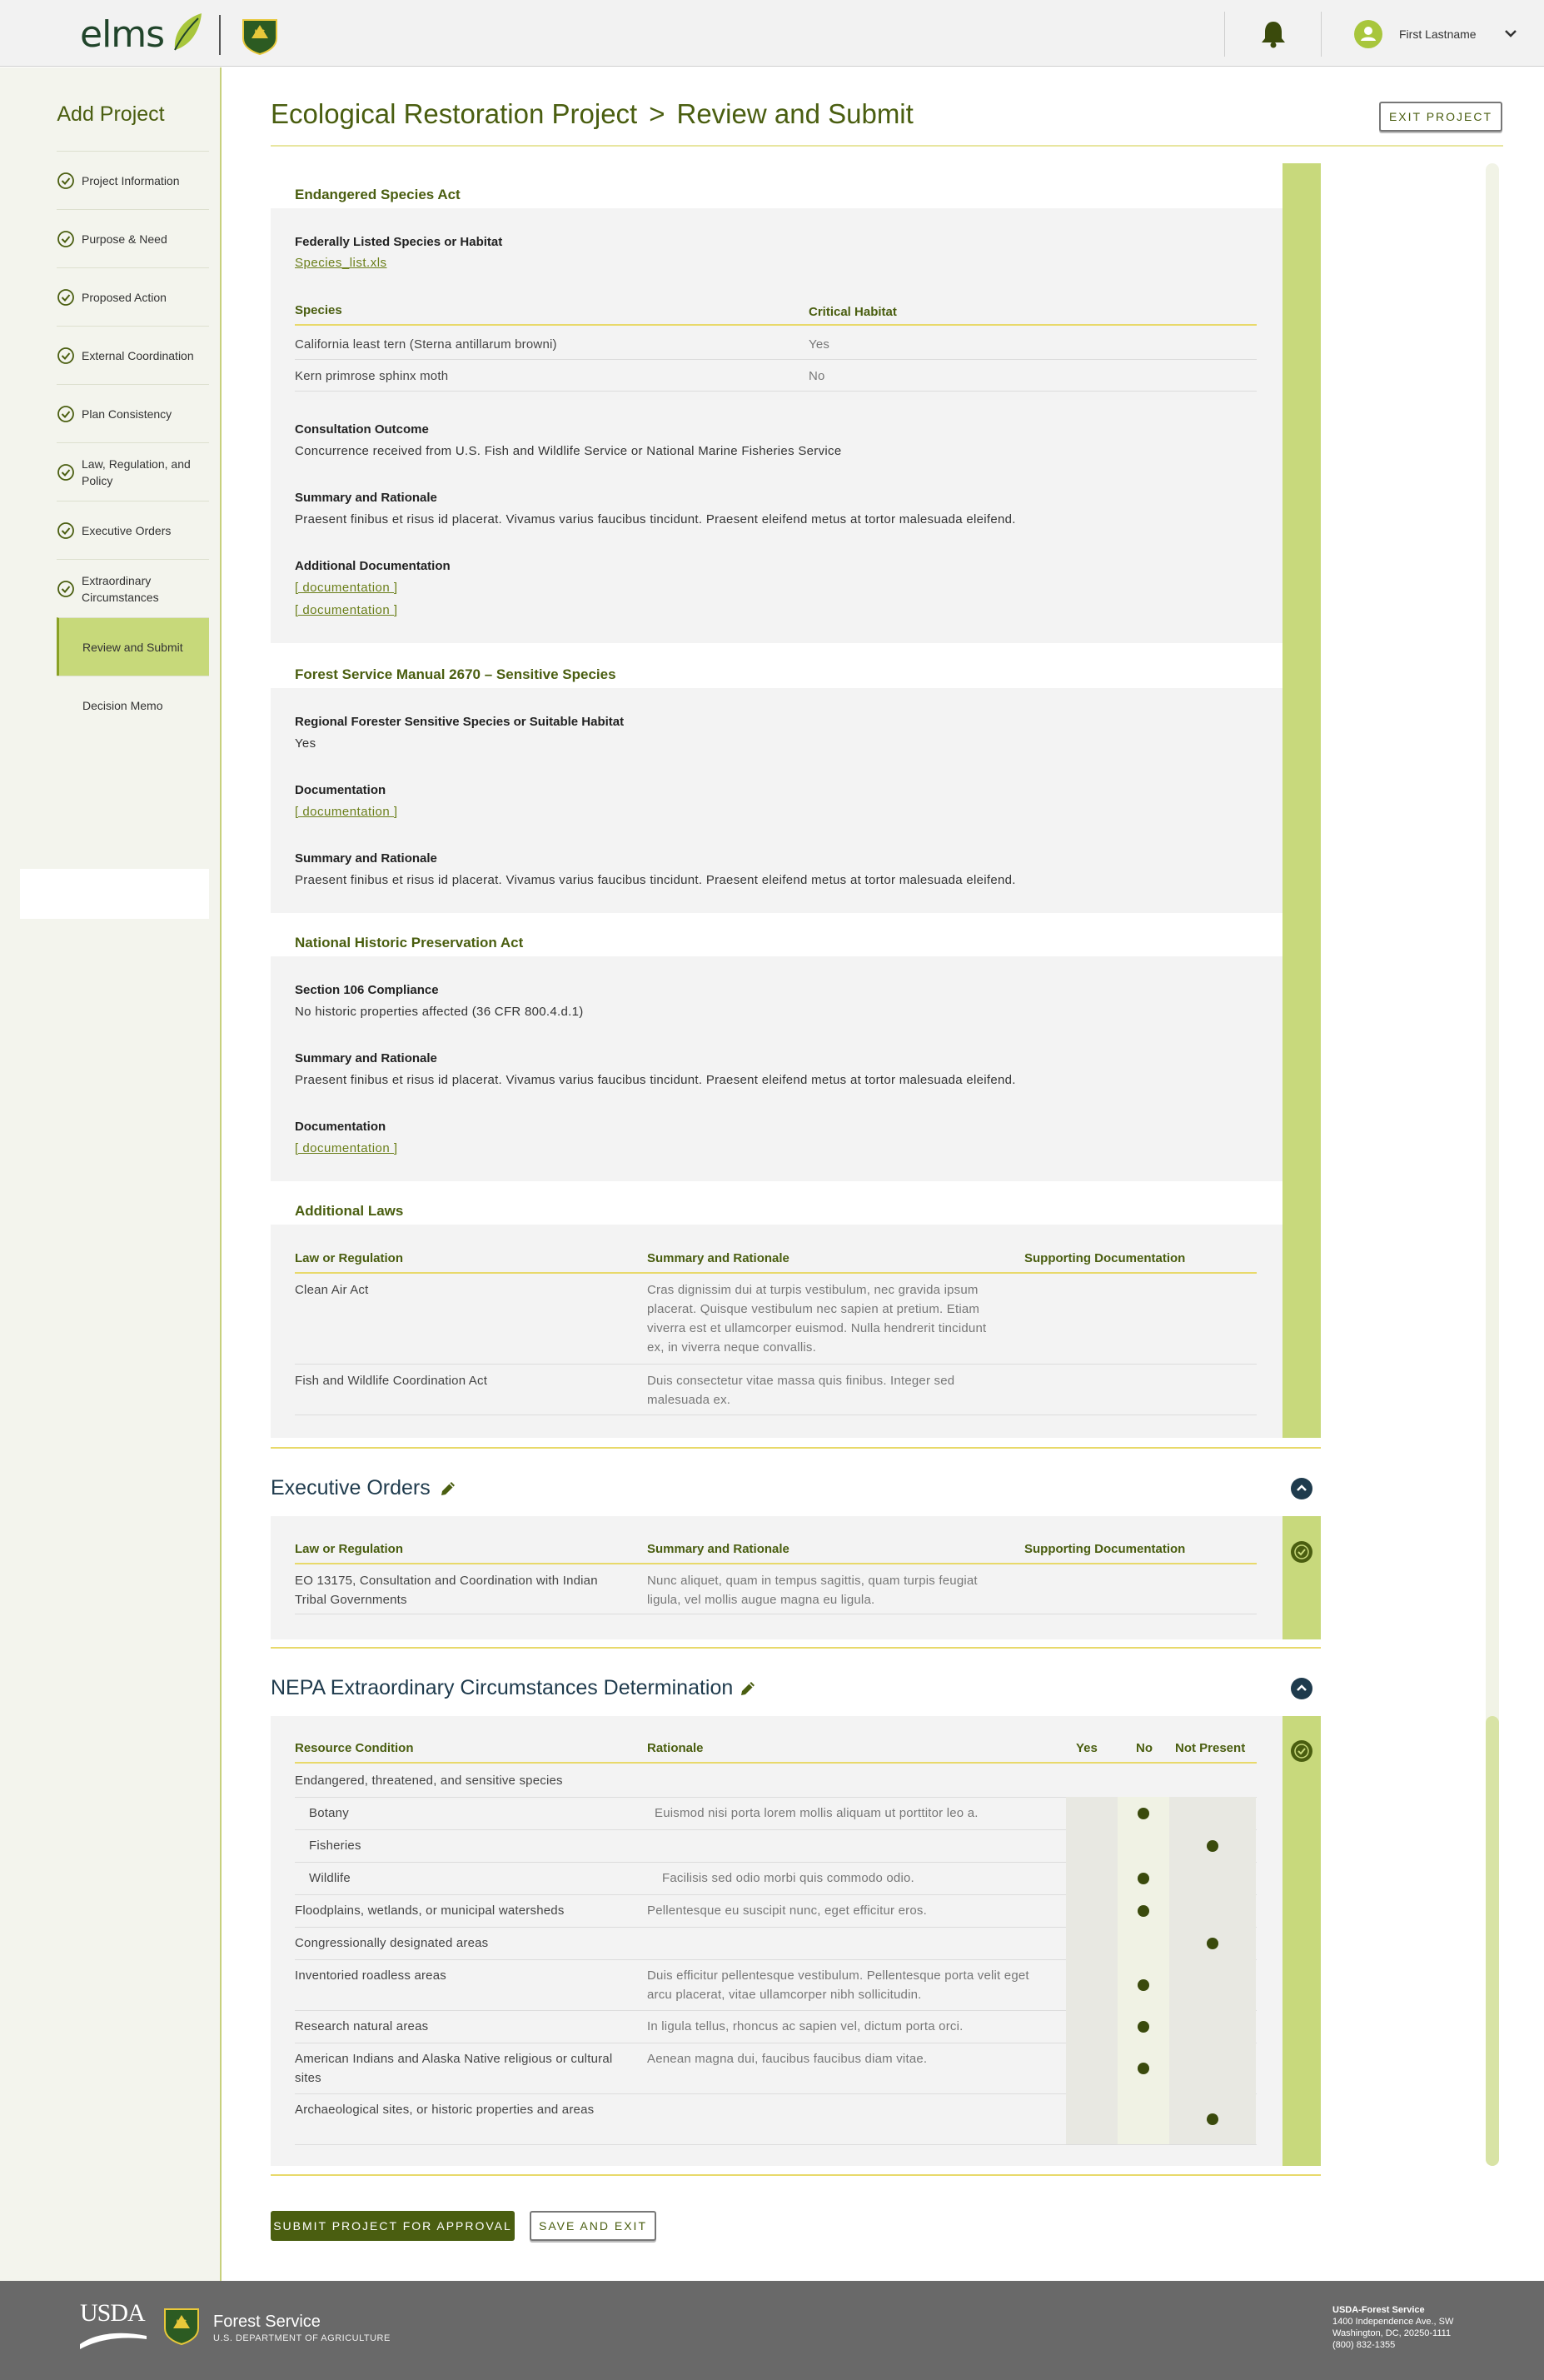 Image resolution: width=1544 pixels, height=2380 pixels. I want to click on elms-logo: elms, so click(122, 34).